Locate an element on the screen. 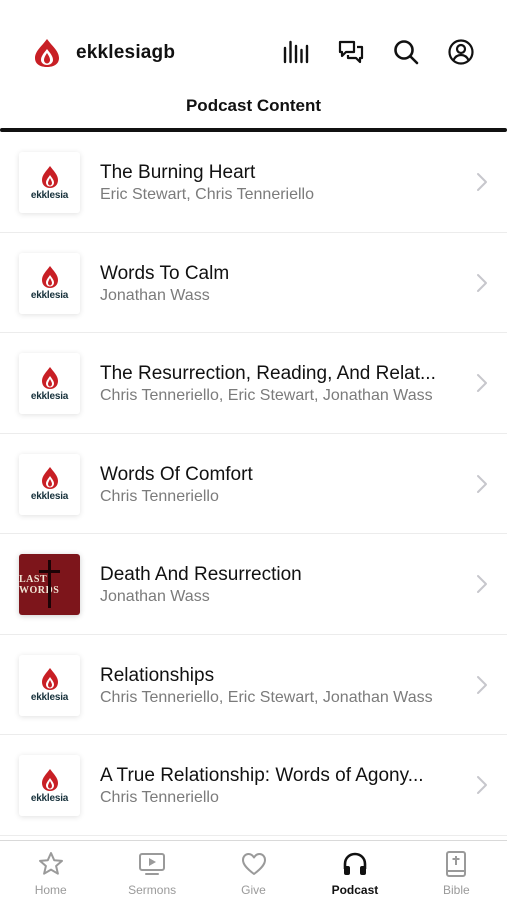 The image size is (507, 900). tab-label: Sermons is located at coordinates (152, 890).